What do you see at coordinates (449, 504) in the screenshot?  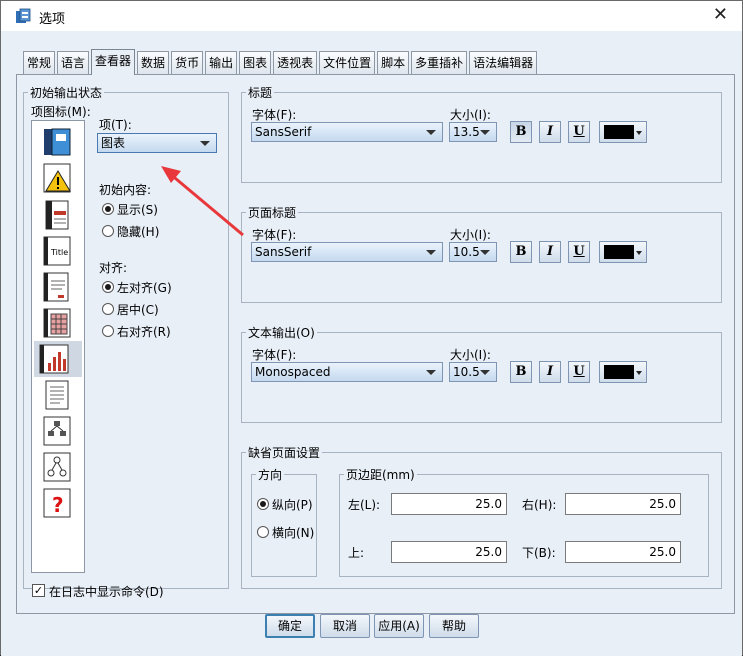 I see `margin-left-field: 25.0` at bounding box center [449, 504].